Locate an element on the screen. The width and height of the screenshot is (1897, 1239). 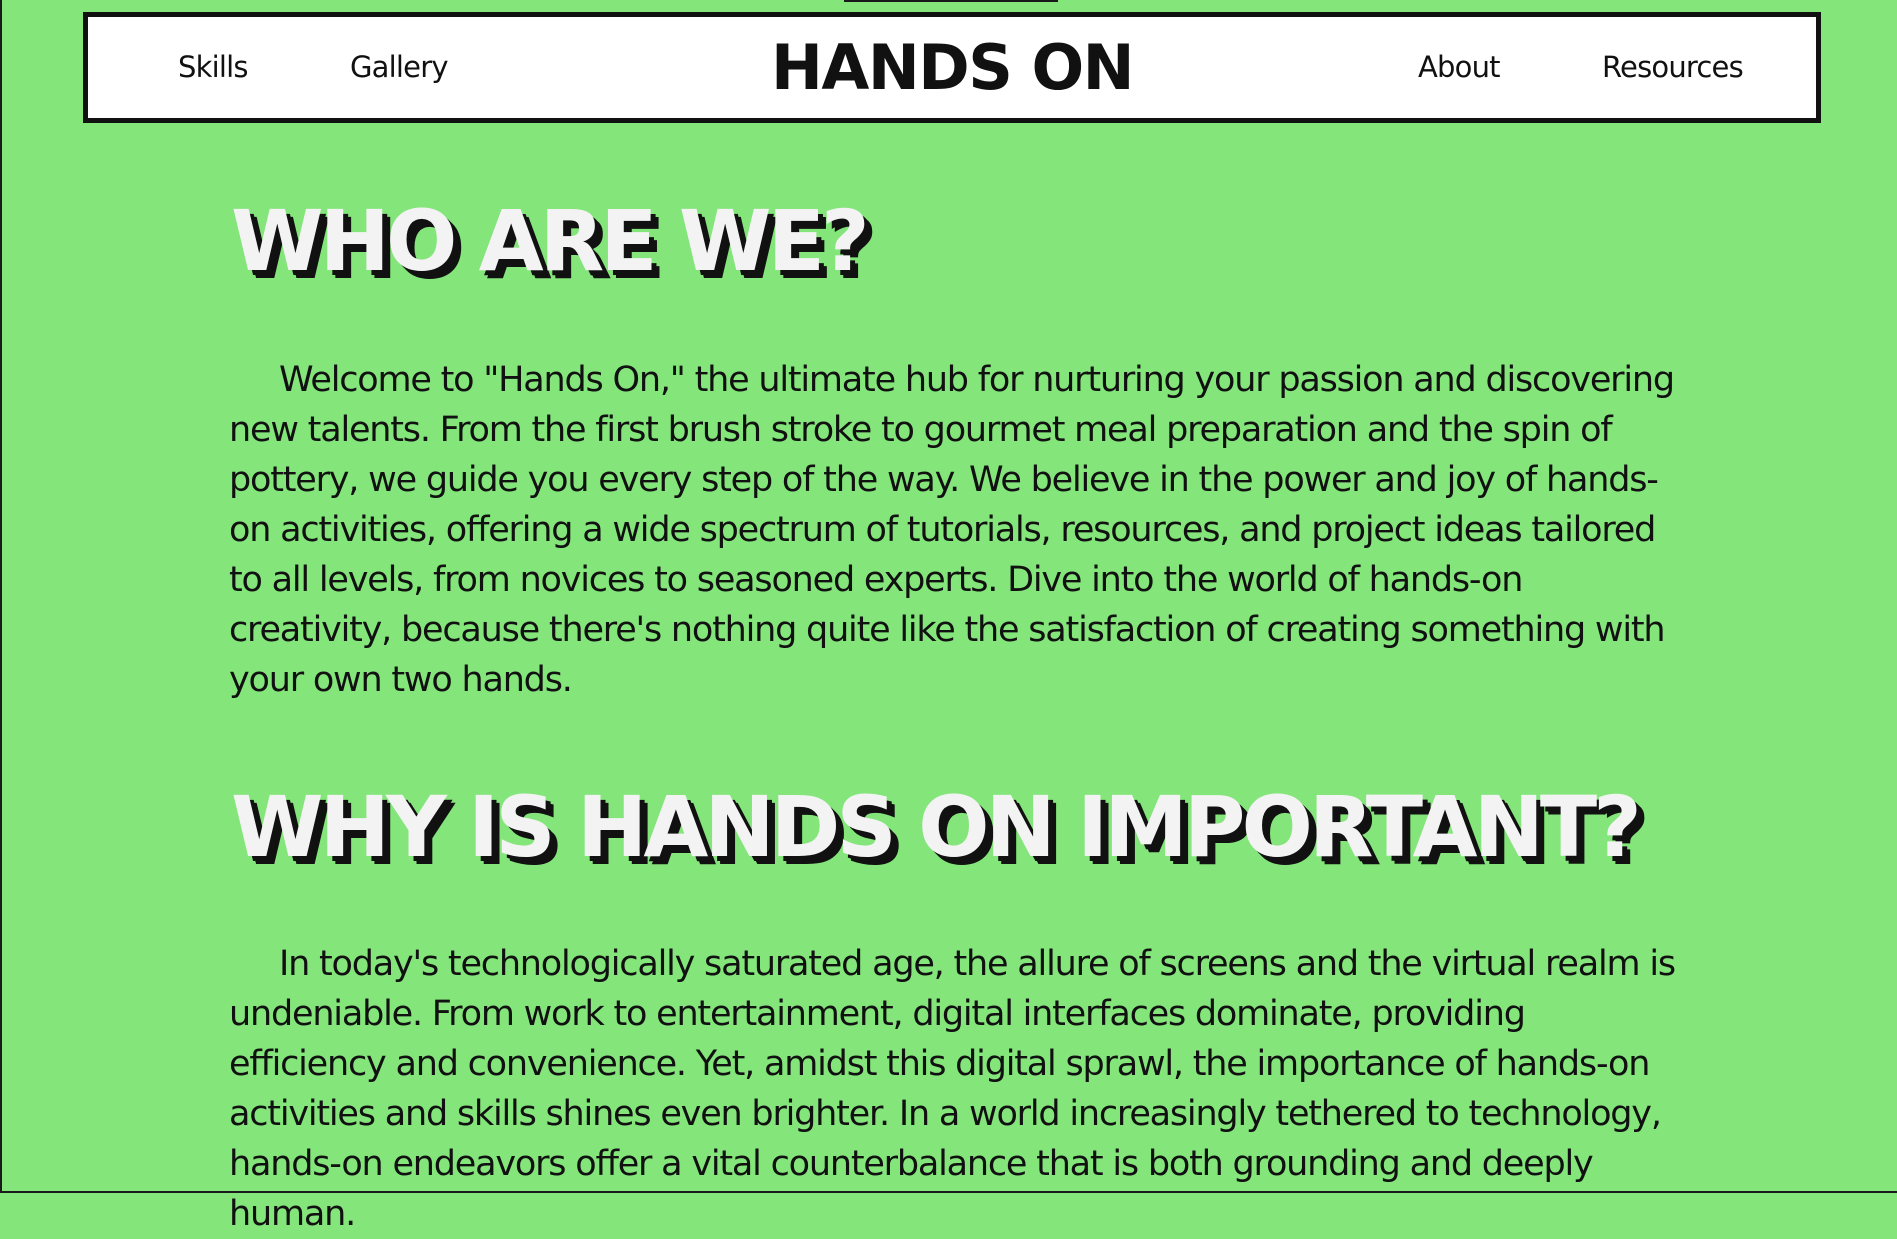
section-heading-who-are-we: WHO ARE WE? is located at coordinates (550, 241).